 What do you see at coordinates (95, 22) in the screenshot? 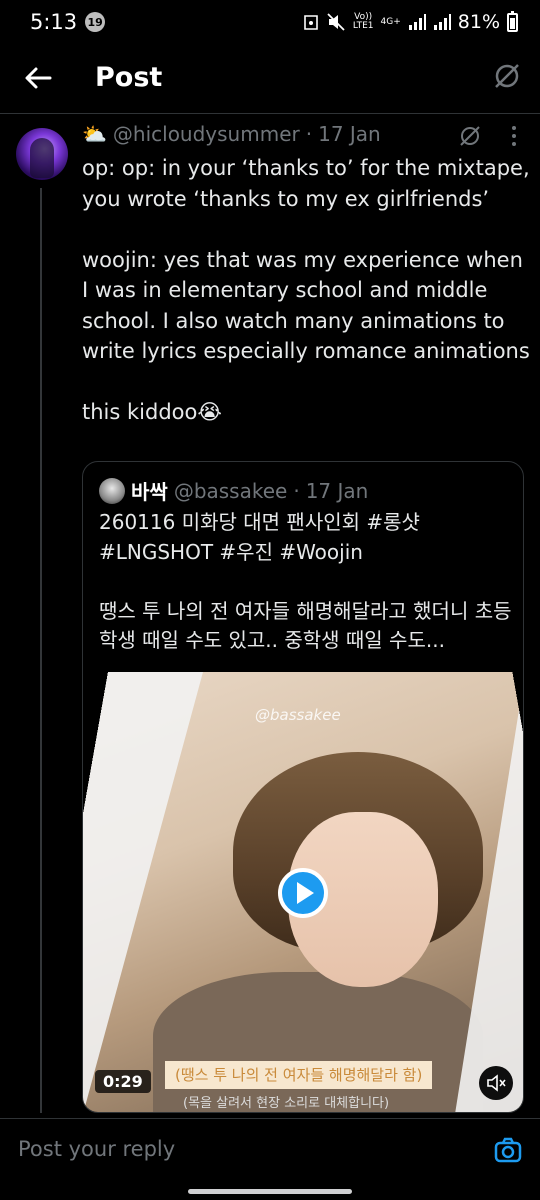
I see `notification-count-badge: 19` at bounding box center [95, 22].